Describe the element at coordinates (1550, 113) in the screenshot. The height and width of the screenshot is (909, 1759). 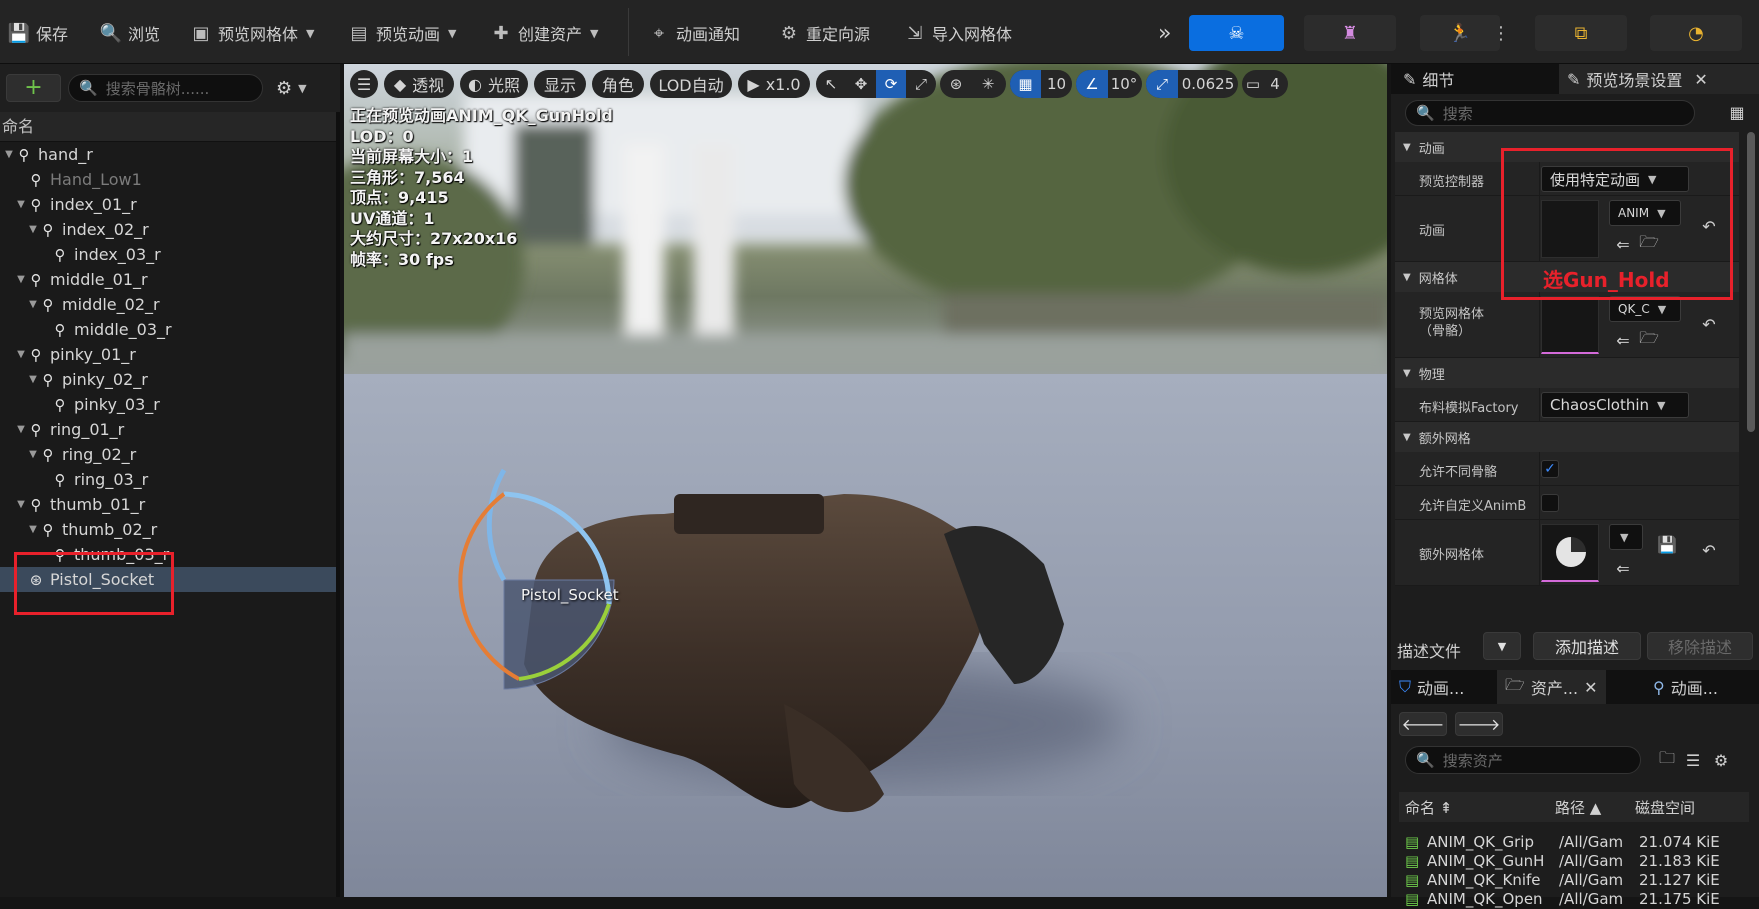
I see `details-search-input: 🔍 搜索` at that location.